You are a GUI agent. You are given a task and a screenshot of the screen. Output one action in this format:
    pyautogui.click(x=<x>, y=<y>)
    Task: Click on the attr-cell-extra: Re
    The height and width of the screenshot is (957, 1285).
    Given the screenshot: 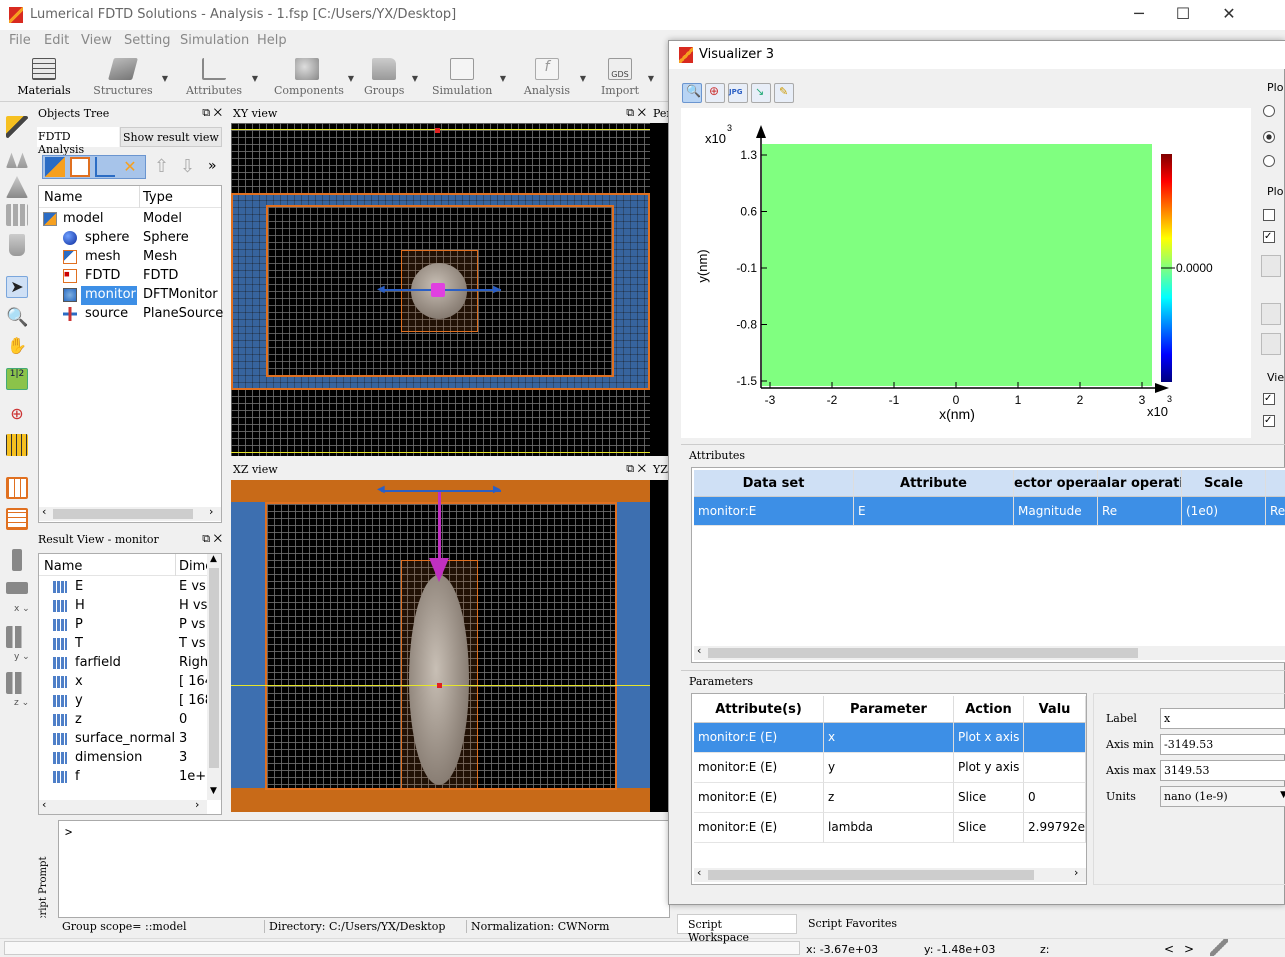 What is the action you would take?
    pyautogui.click(x=1275, y=511)
    